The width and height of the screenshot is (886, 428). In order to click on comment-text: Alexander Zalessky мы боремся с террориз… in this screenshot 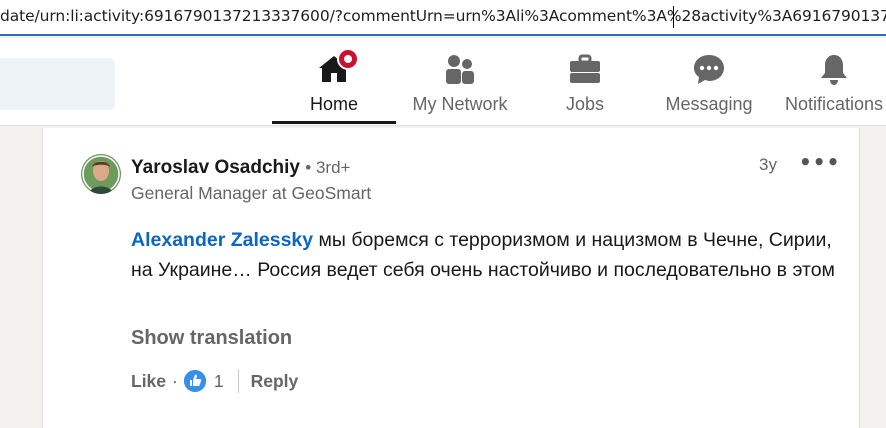, I will do `click(486, 255)`.